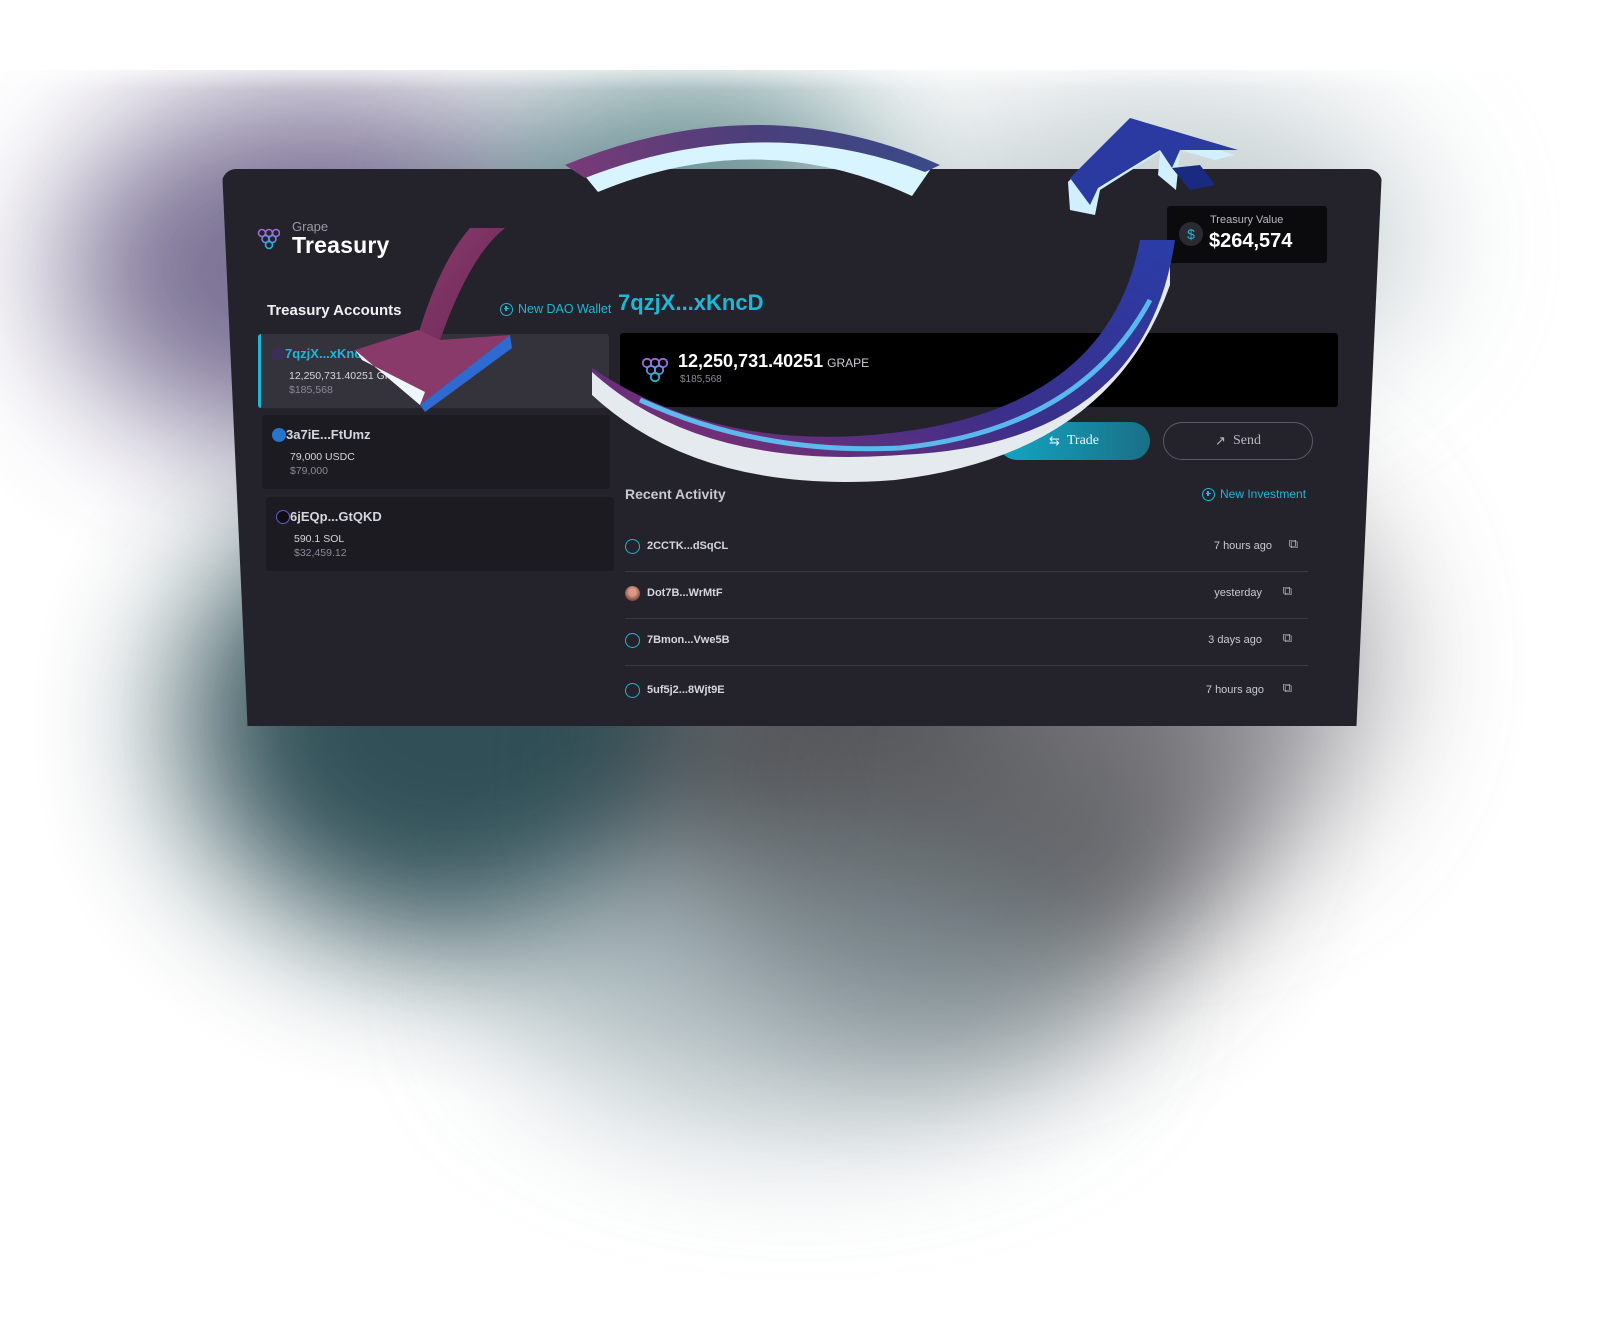 This screenshot has height=1344, width=1598. Describe the element at coordinates (1220, 441) in the screenshot. I see `send-arrow-icon: ↗` at that location.